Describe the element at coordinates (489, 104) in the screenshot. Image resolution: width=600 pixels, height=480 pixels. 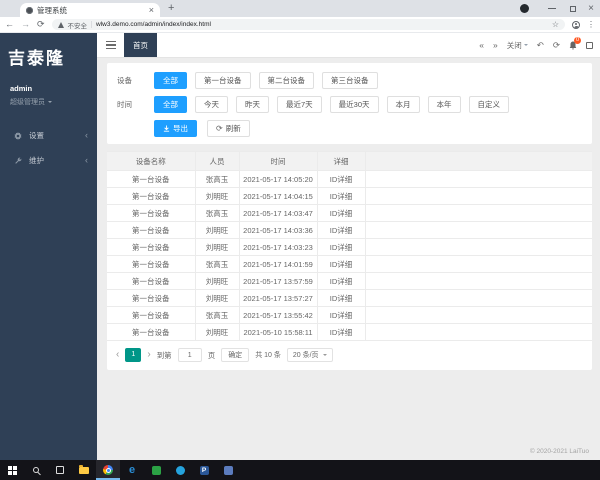
I see `time-filter-option: 自定义` at that location.